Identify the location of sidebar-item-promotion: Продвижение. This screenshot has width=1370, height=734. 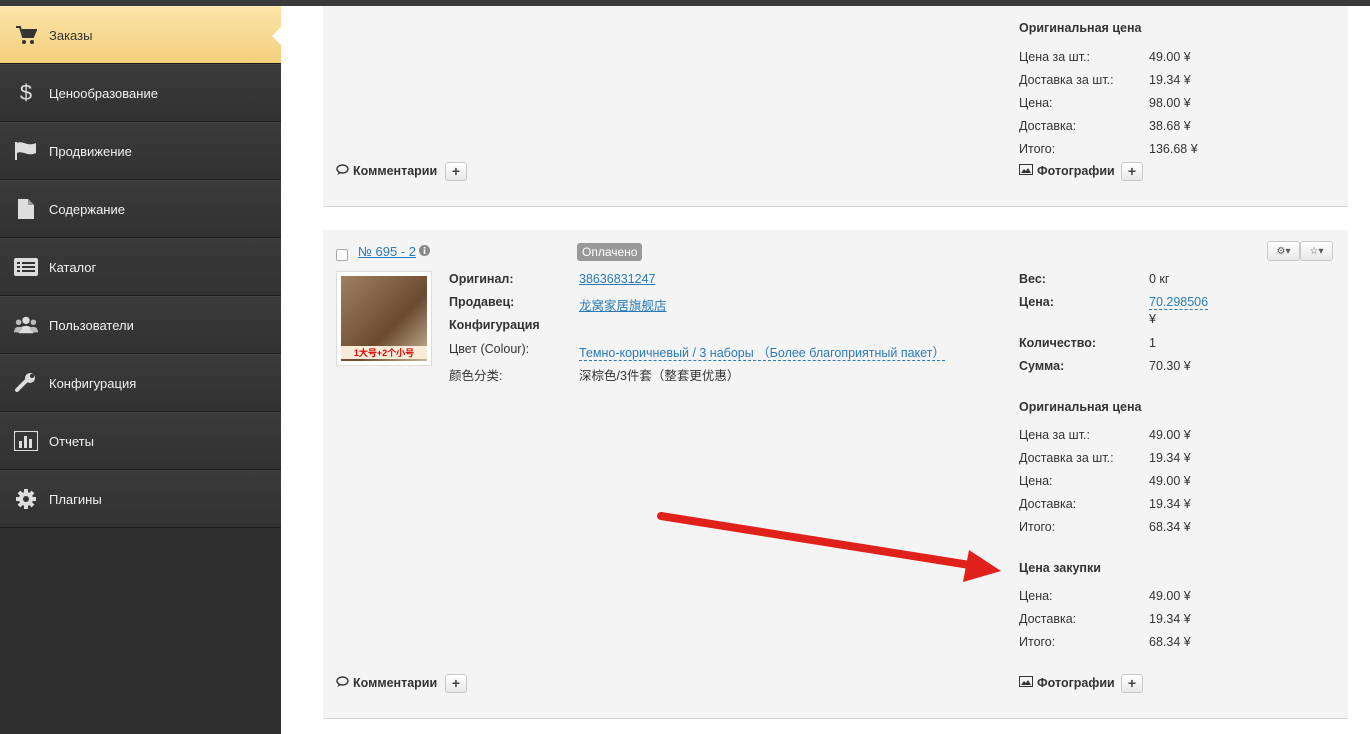
(140, 151).